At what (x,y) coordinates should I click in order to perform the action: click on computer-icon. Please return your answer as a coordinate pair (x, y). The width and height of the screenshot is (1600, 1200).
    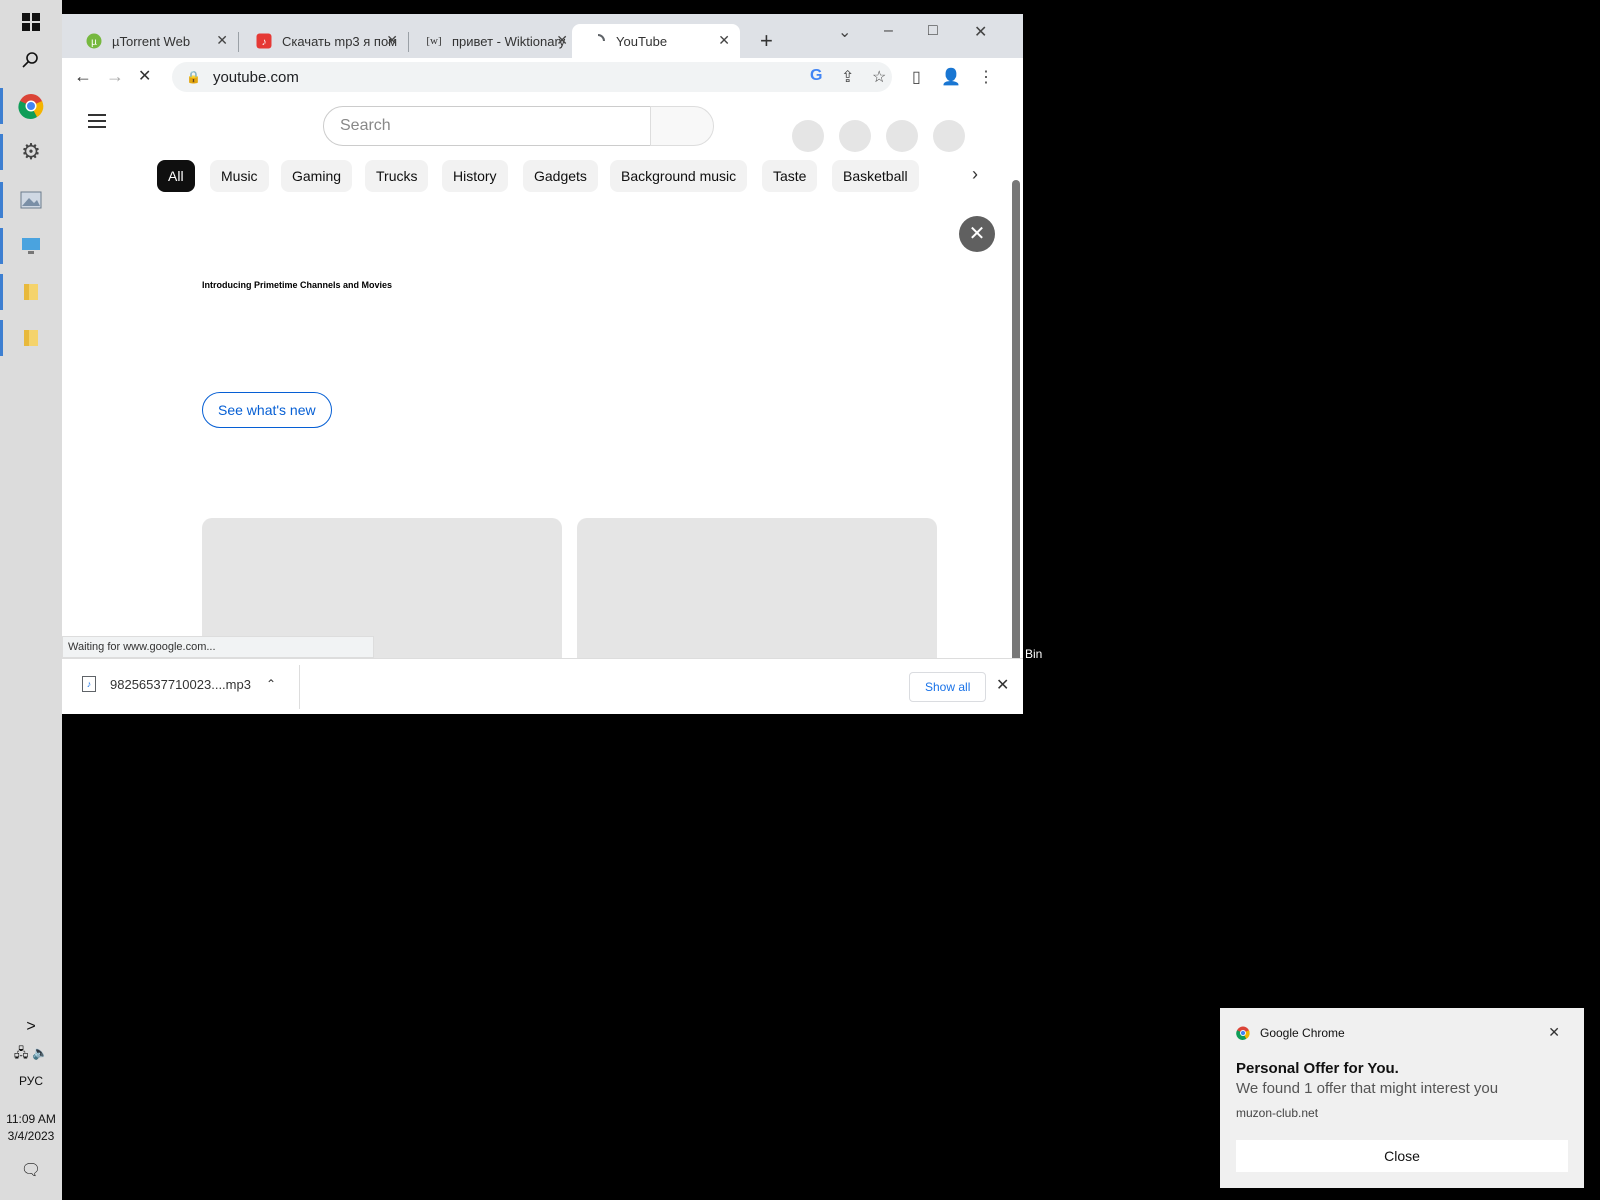
    Looking at the image, I should click on (31, 246).